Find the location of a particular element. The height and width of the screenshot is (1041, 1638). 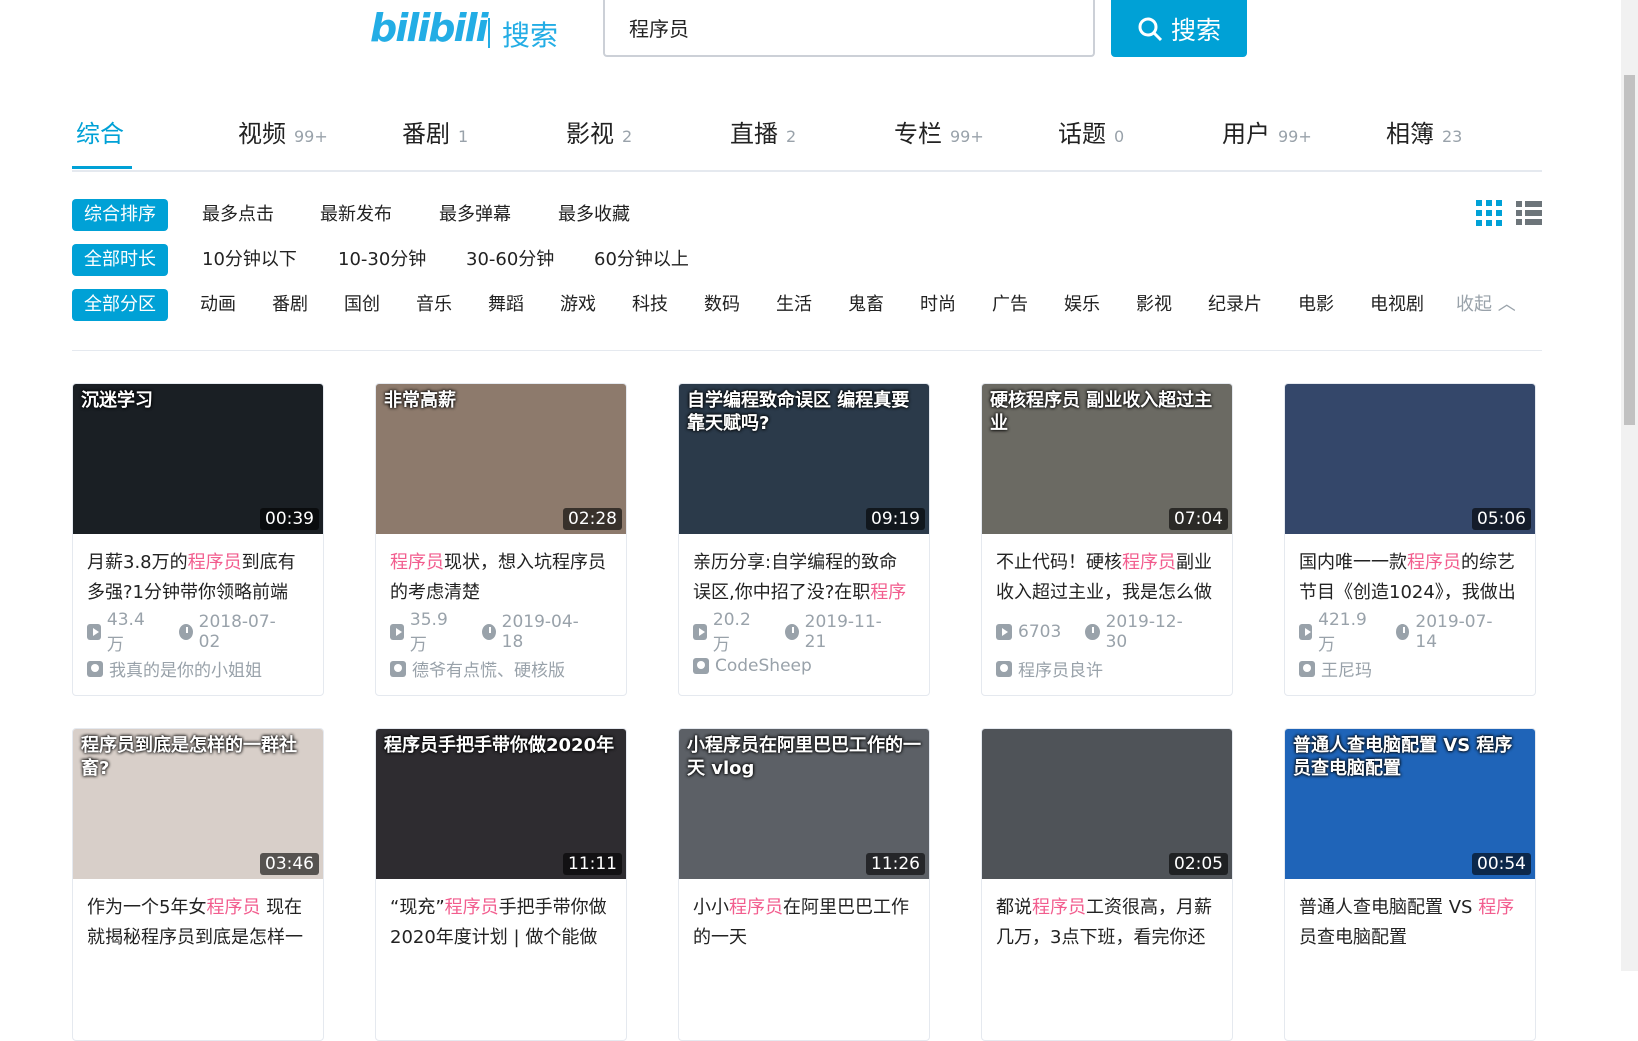

video-thumbnail: 小程序员在阿里巴巴工作的一天 vlog 11:26 is located at coordinates (804, 804).